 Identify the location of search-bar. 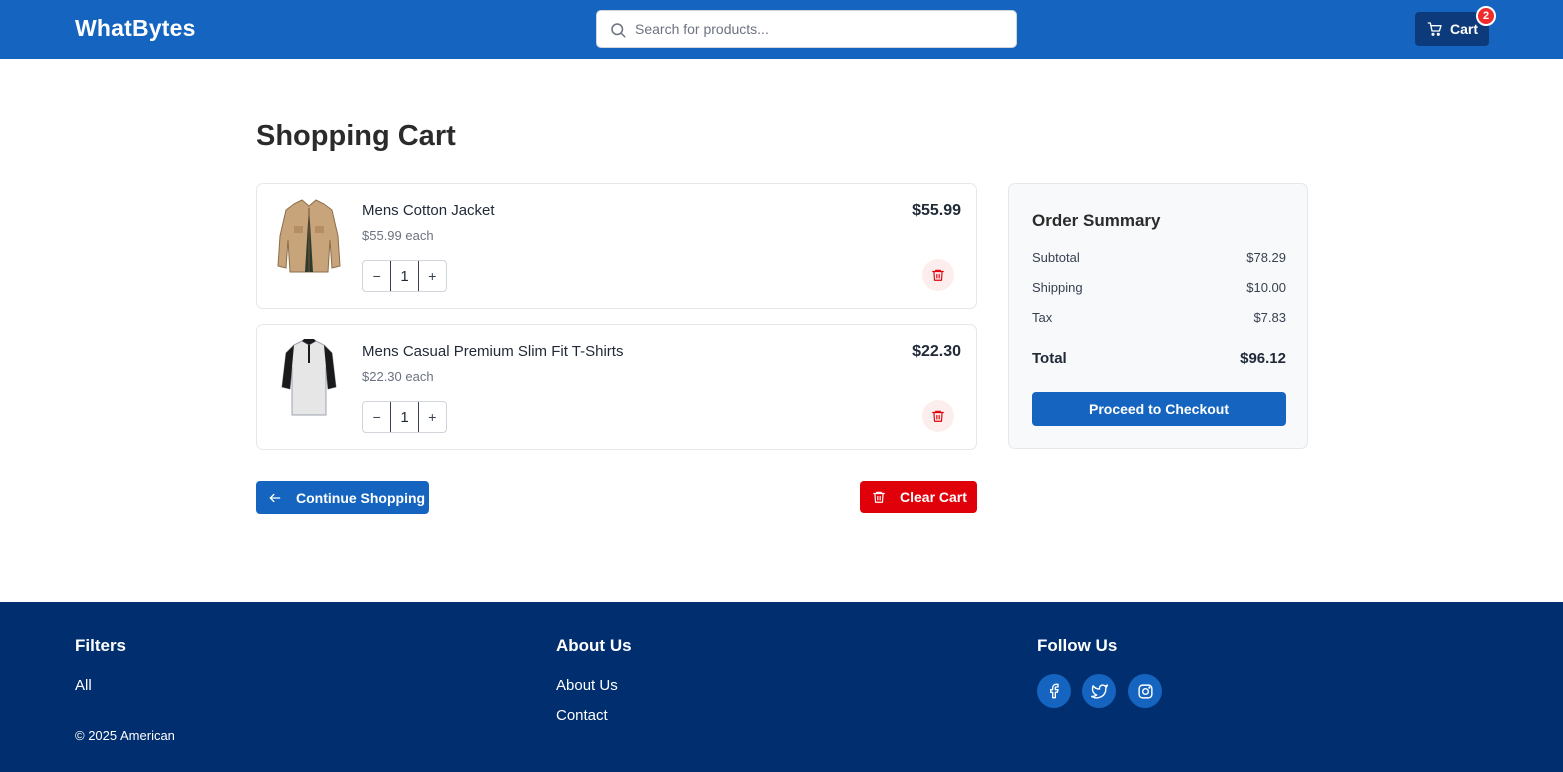
(806, 29).